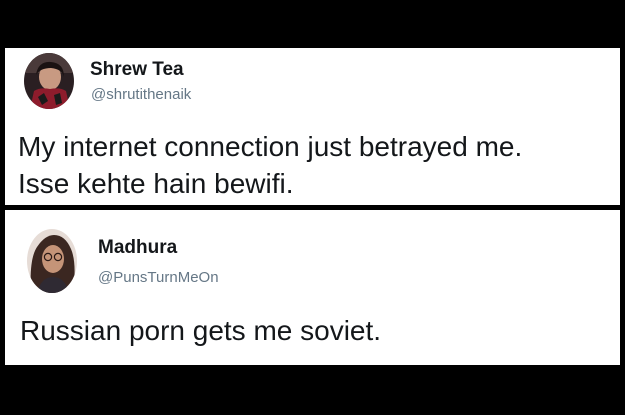 This screenshot has height=415, width=625. What do you see at coordinates (156, 183) in the screenshot?
I see `tweet-text-line: Isse kehte hain bewifi.` at bounding box center [156, 183].